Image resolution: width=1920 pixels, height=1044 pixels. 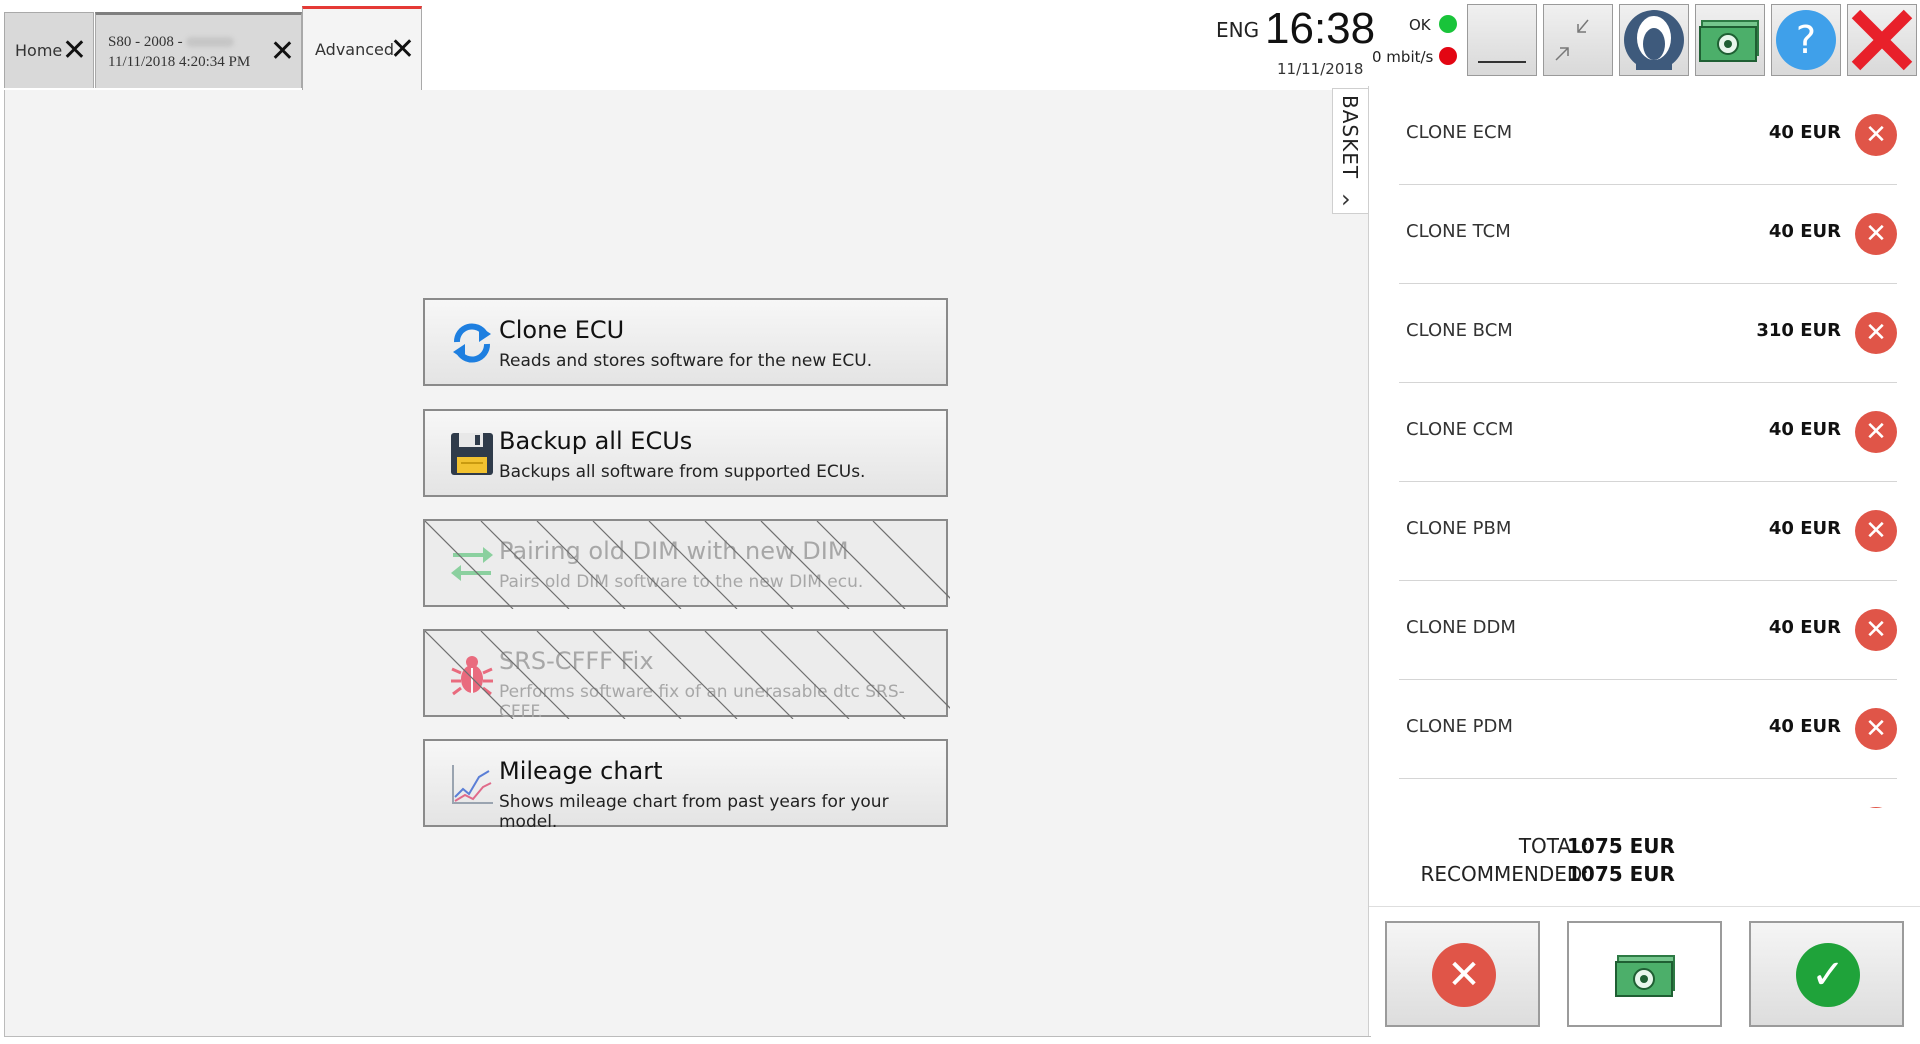 What do you see at coordinates (1502, 40) in the screenshot?
I see `minimize-button` at bounding box center [1502, 40].